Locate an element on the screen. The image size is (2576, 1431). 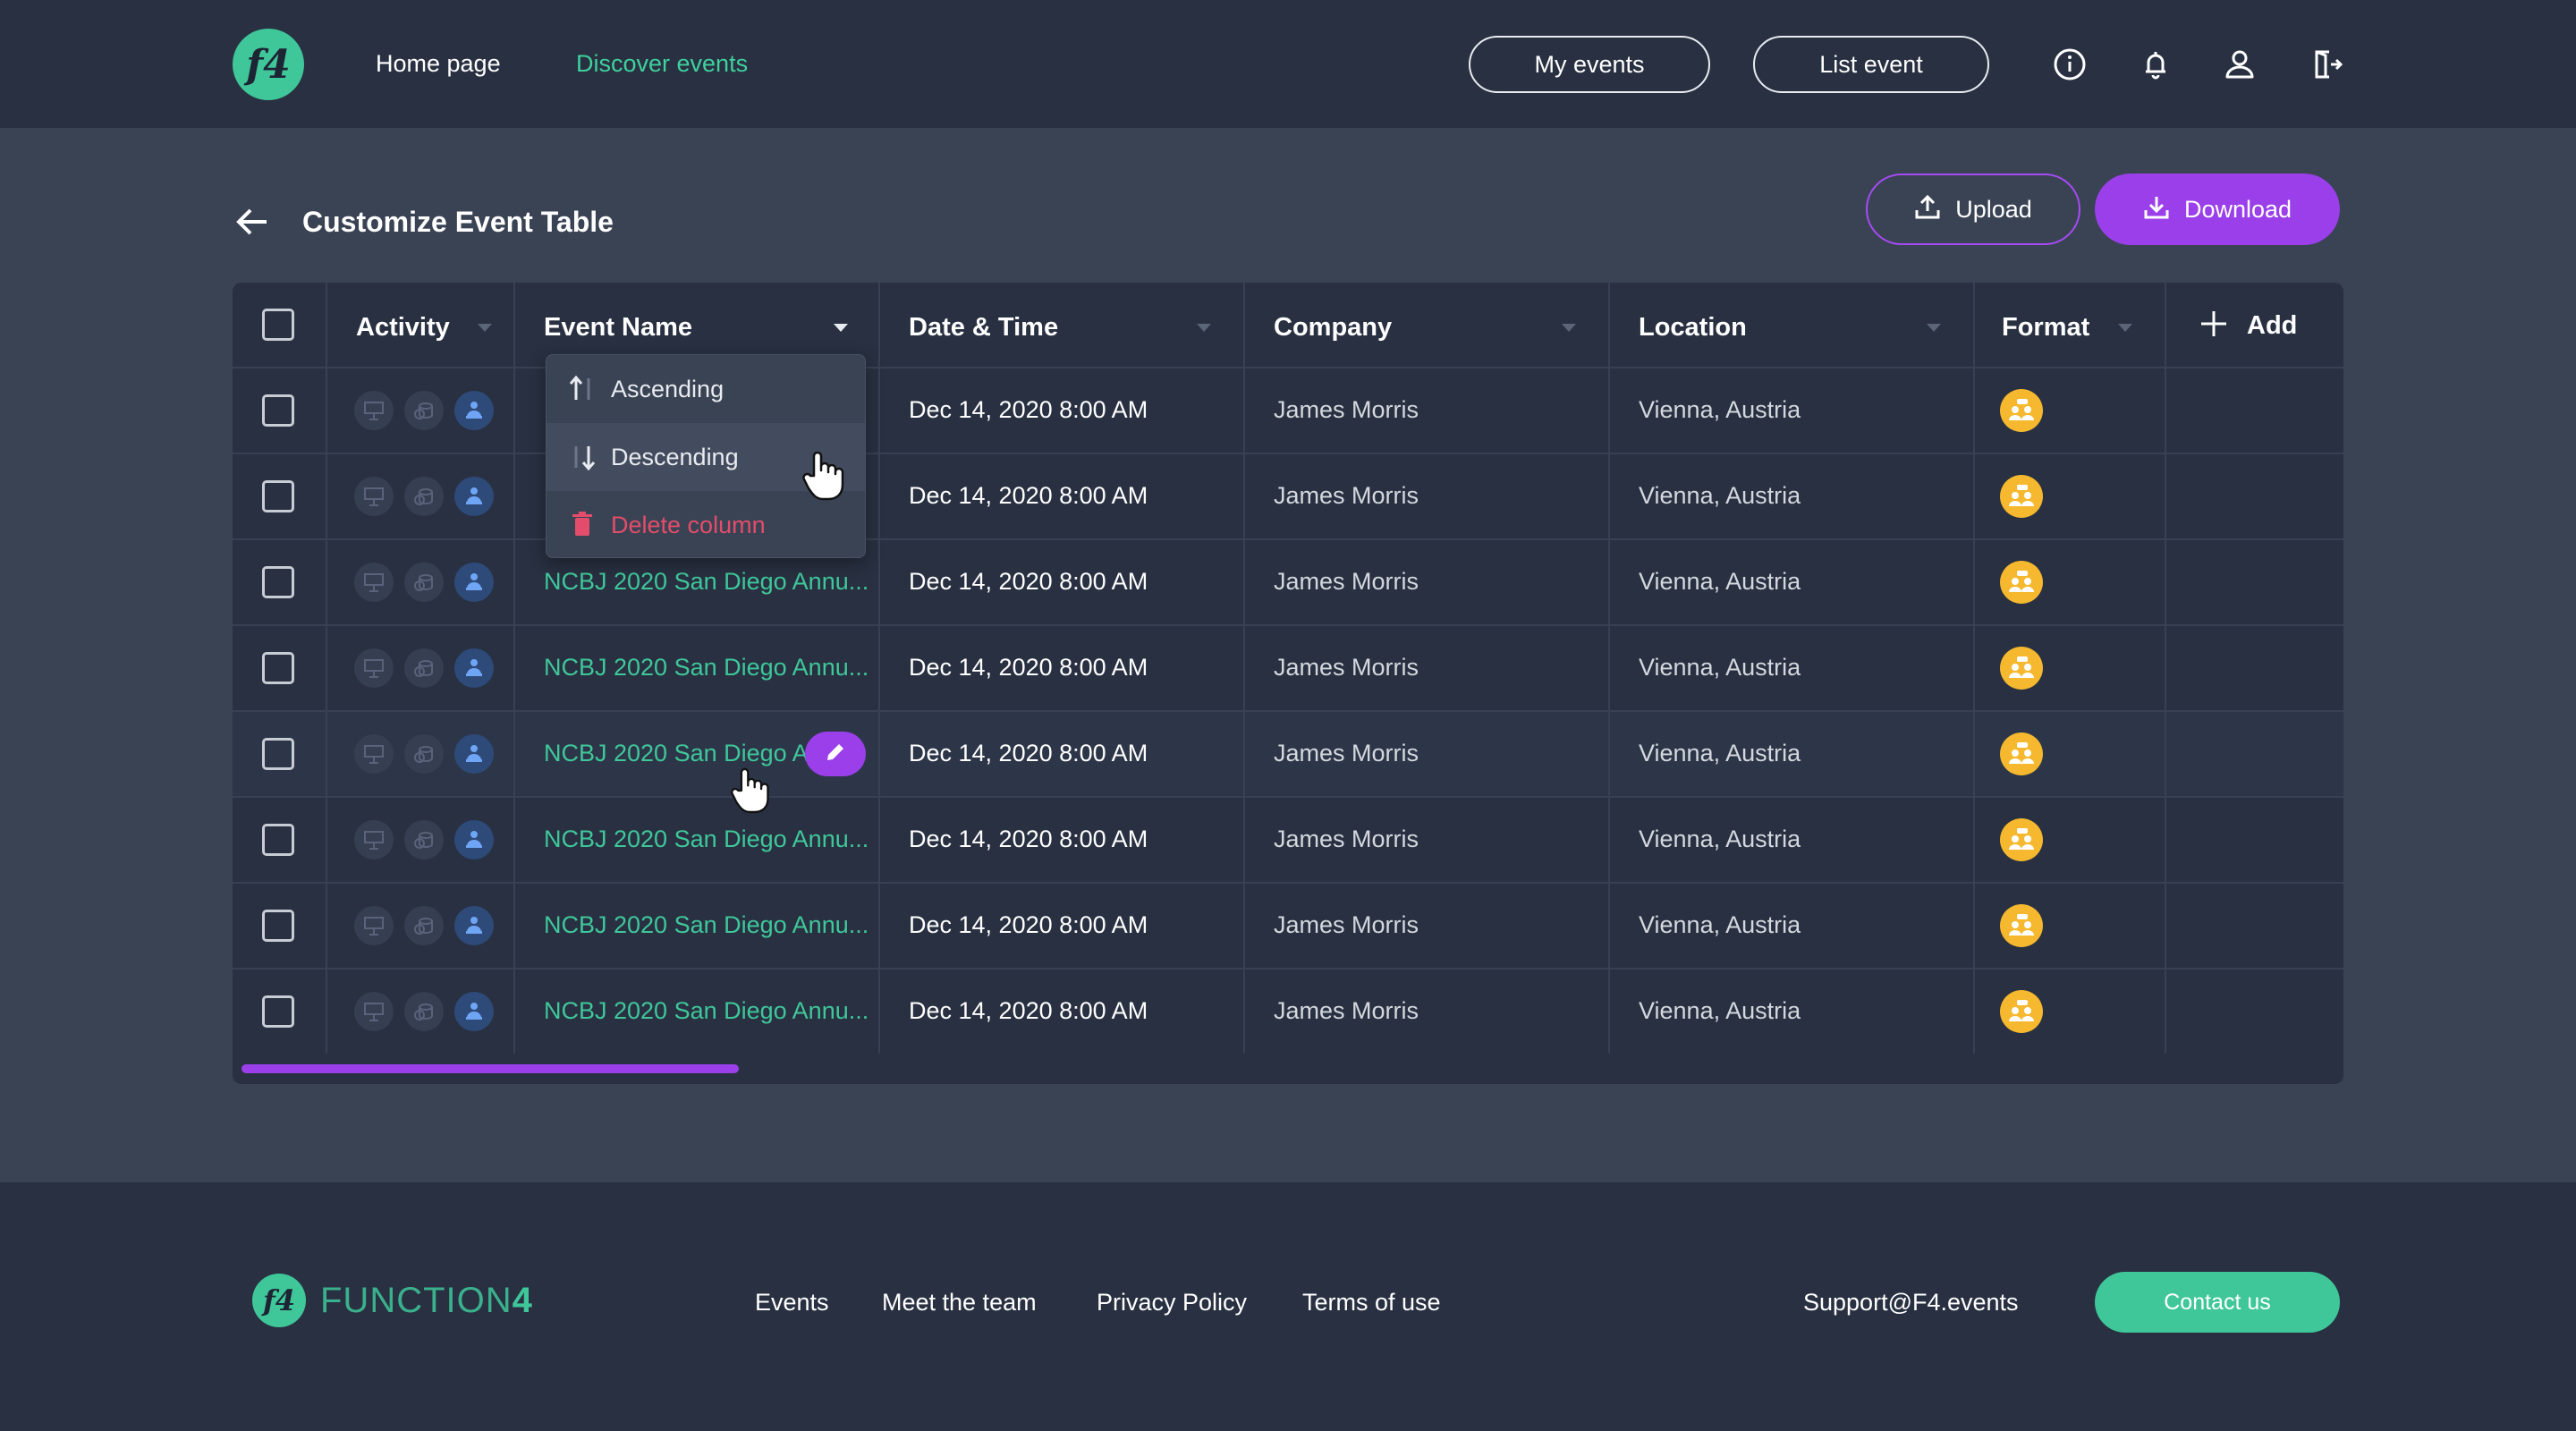
logout-icon is located at coordinates (2325, 65).